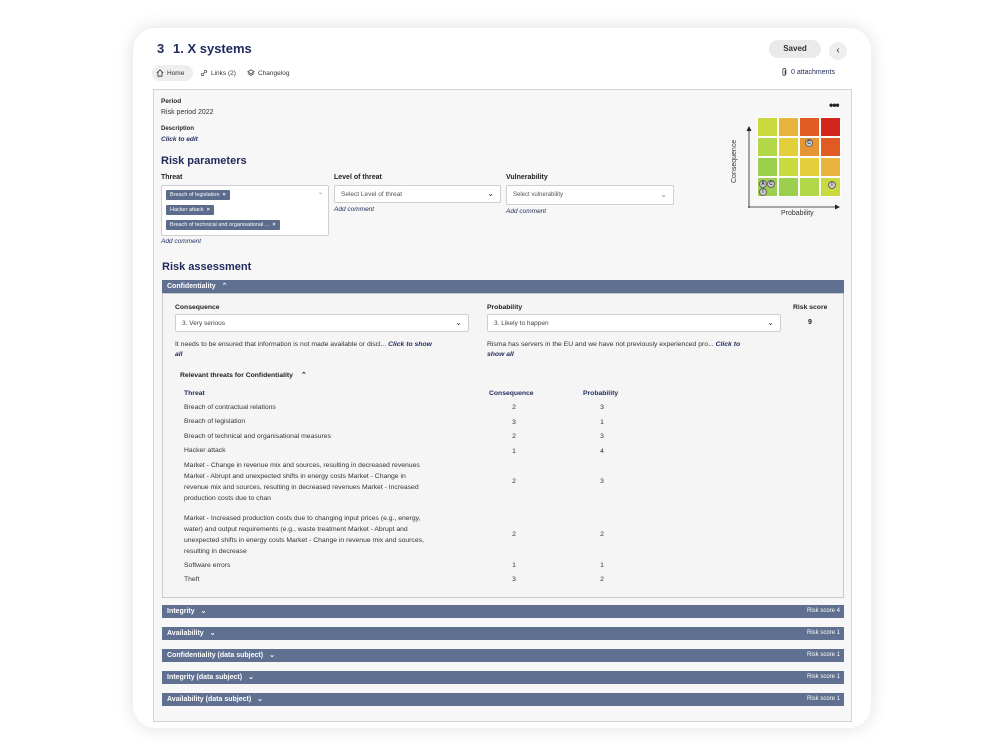  Describe the element at coordinates (303, 375) in the screenshot. I see `chevron-up-icon: ⌃` at that location.